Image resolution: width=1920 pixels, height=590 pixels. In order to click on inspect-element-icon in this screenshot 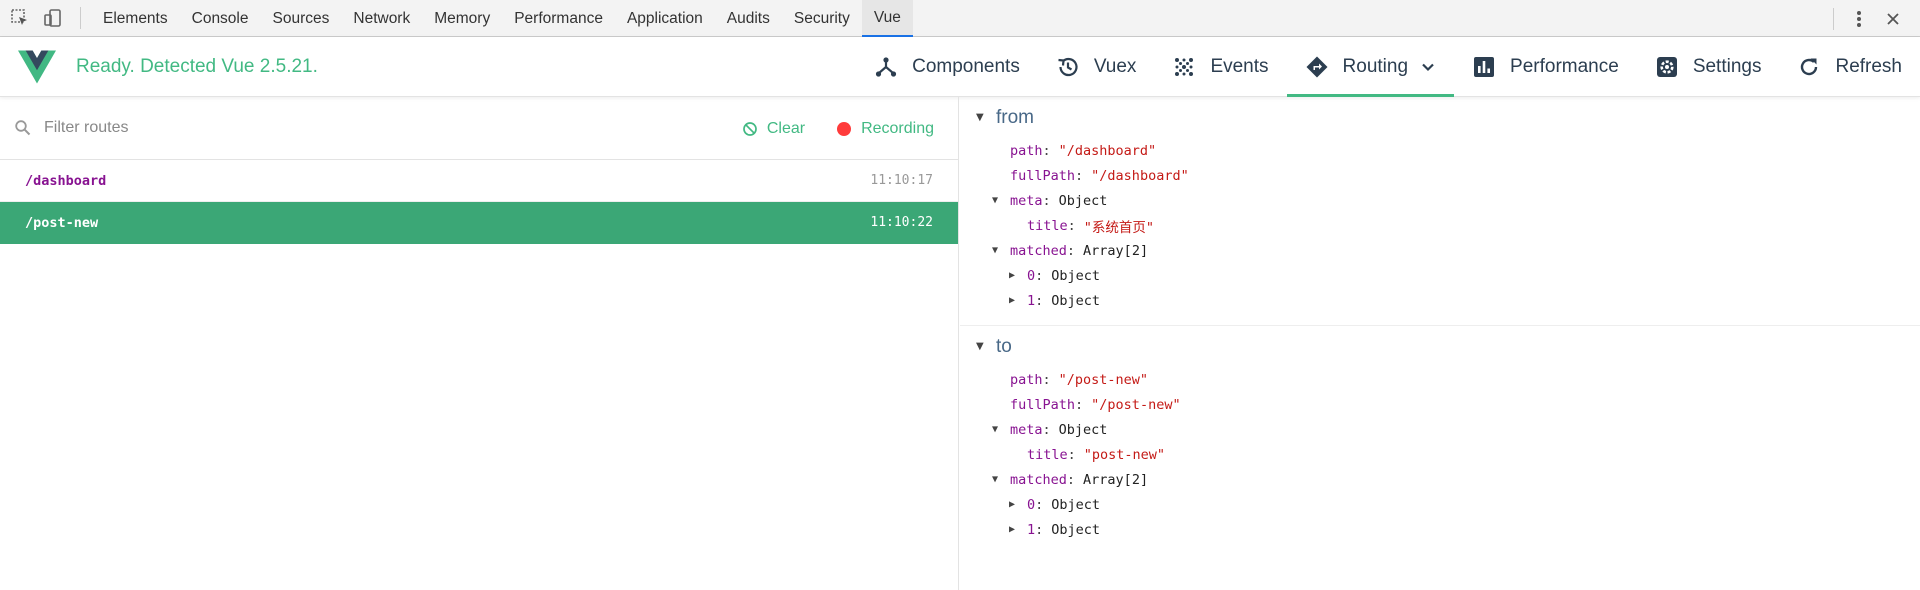, I will do `click(20, 18)`.